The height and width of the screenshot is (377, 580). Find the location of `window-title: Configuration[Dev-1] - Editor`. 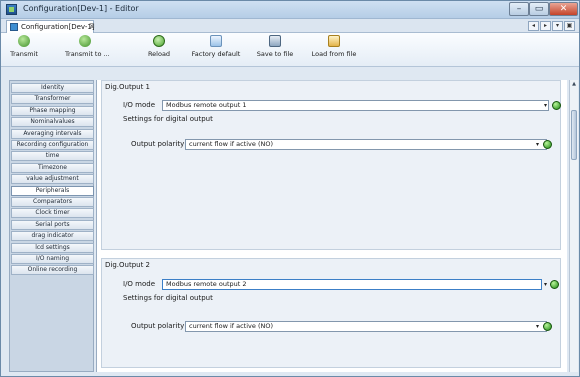

window-title: Configuration[Dev-1] - Editor is located at coordinates (81, 8).